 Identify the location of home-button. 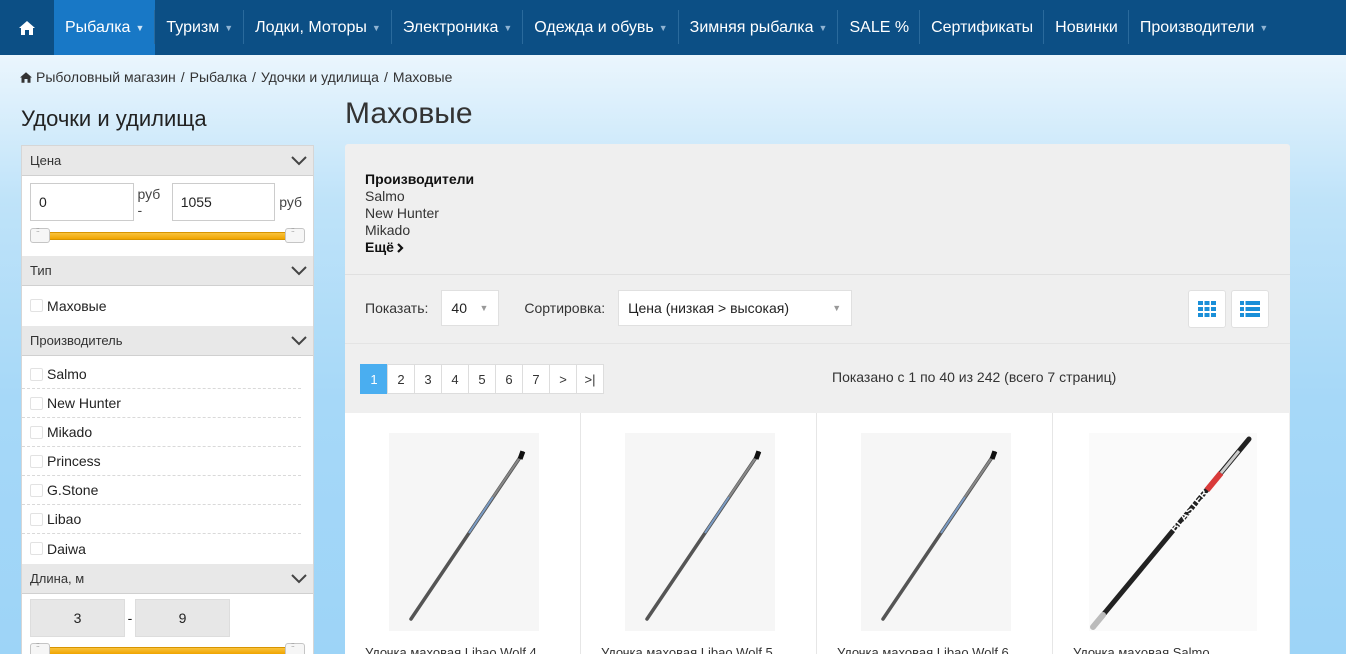
(27, 27).